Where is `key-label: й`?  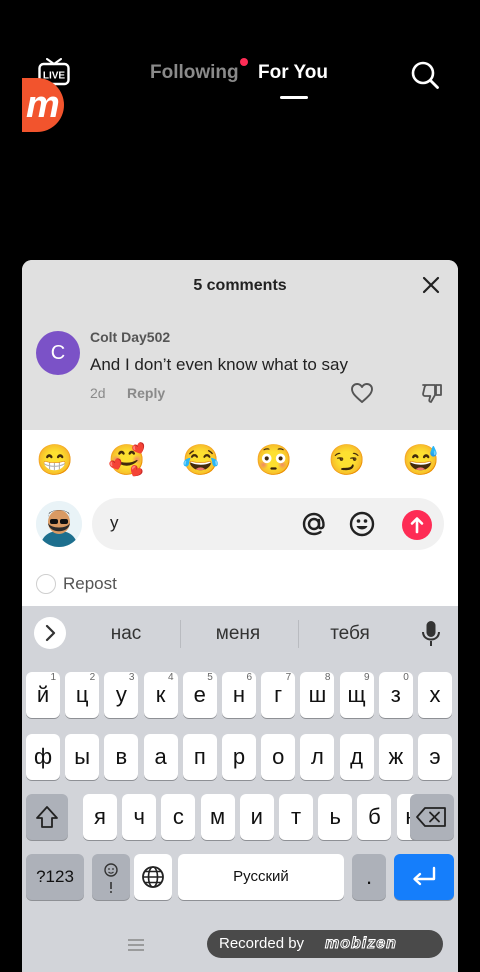
key-label: й is located at coordinates (43, 694).